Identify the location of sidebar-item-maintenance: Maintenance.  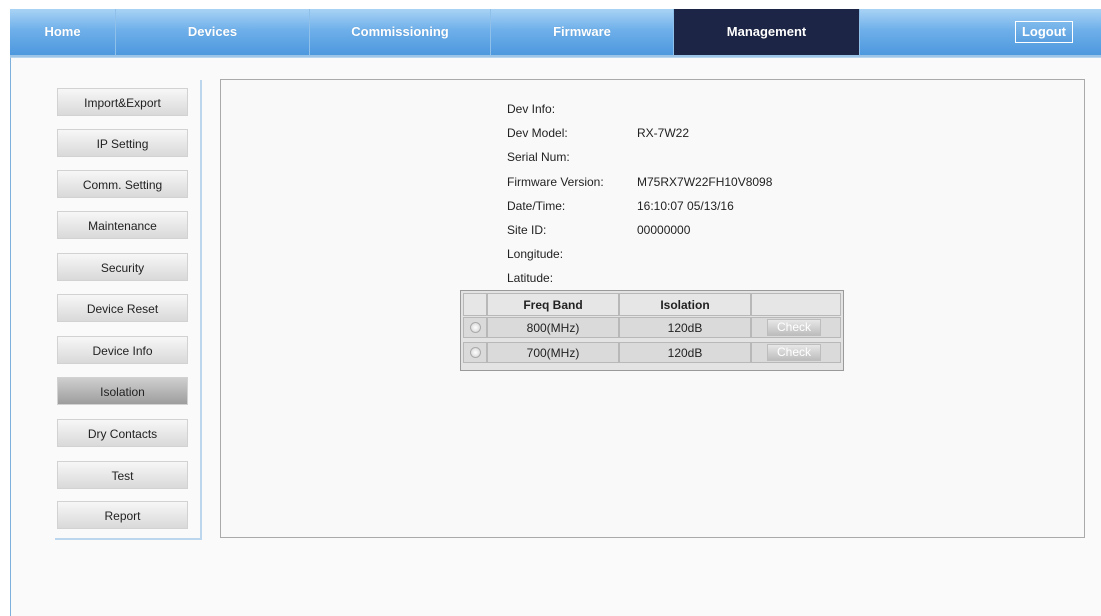
(122, 225).